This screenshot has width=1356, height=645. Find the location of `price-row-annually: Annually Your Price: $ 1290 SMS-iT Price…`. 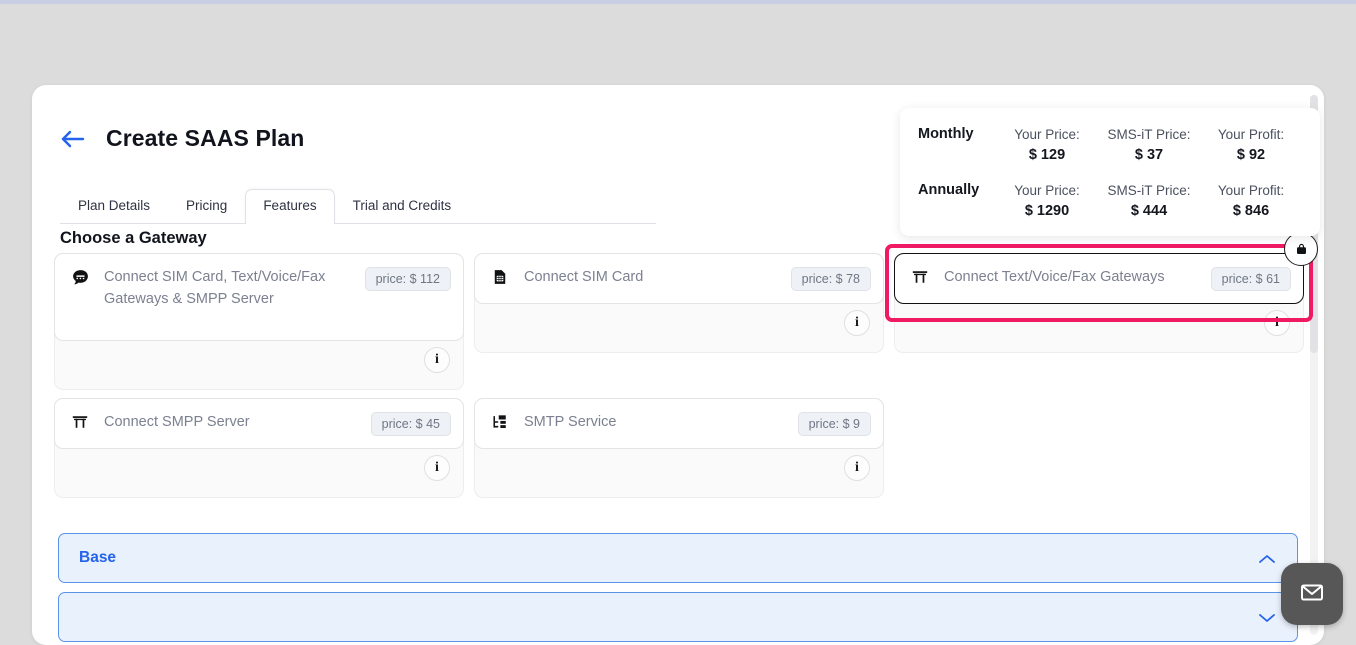

price-row-annually: Annually Your Price: $ 1290 SMS-iT Price… is located at coordinates (1110, 201).